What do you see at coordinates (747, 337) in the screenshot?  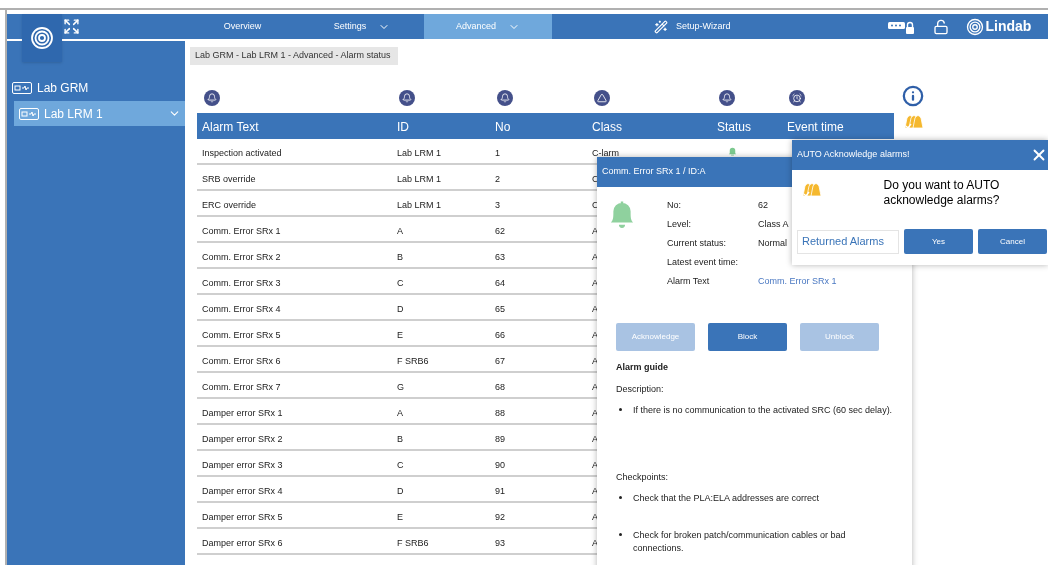 I see `action-button: Block` at bounding box center [747, 337].